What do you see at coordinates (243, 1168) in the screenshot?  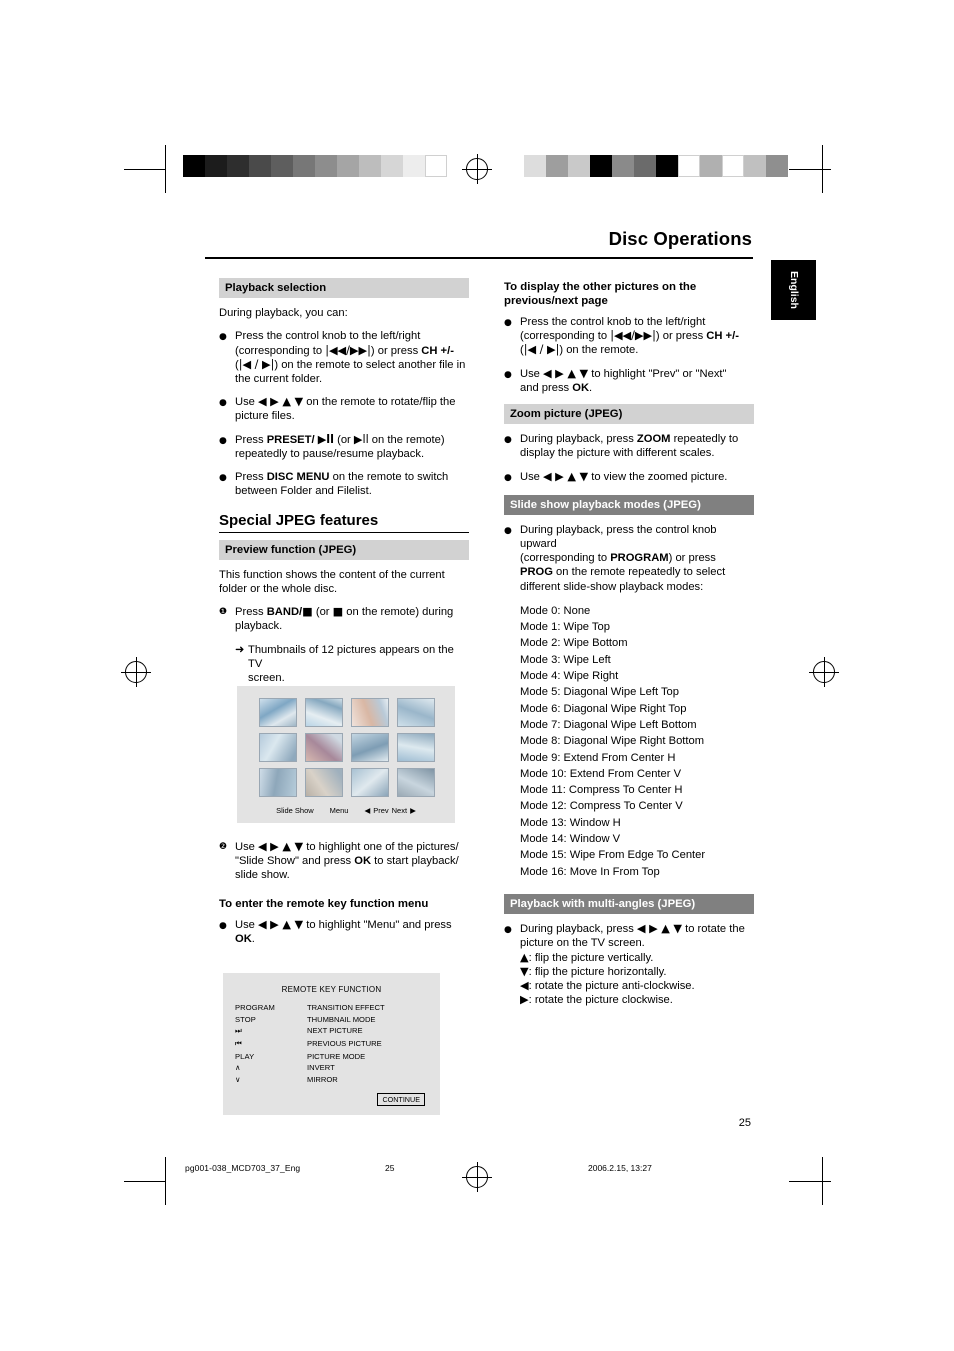 I see `footer-filename: pg001-038_MCD703_37_Eng` at bounding box center [243, 1168].